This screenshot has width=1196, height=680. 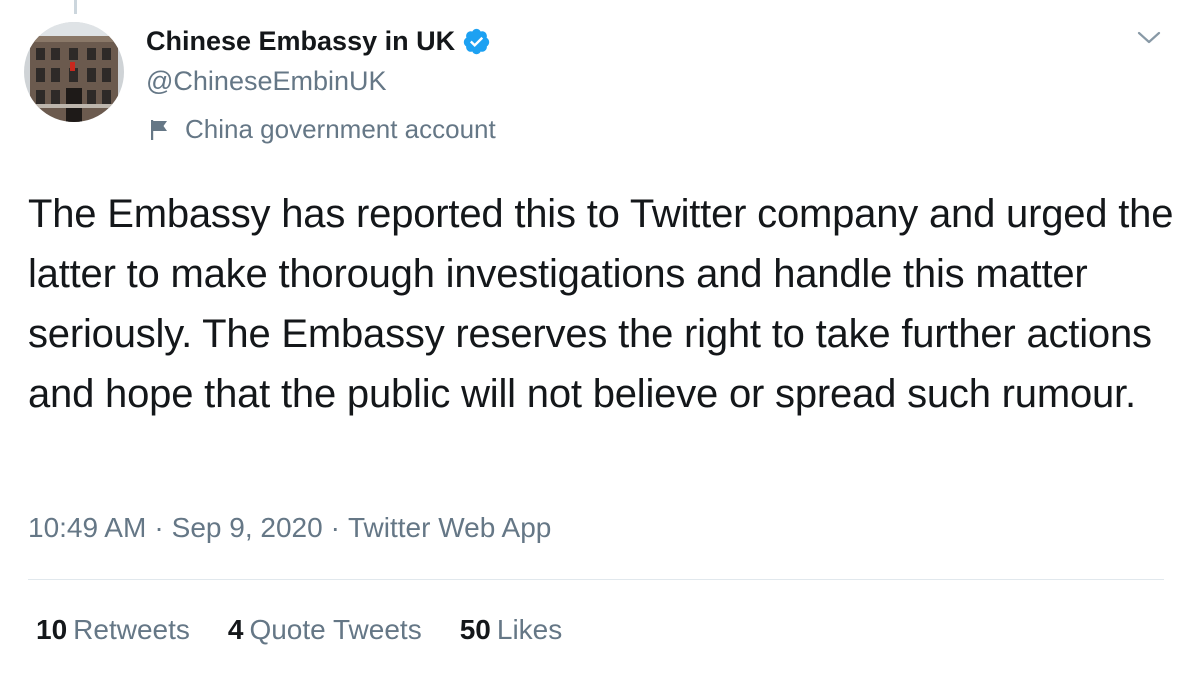 What do you see at coordinates (1149, 38) in the screenshot?
I see `chevron-down-icon` at bounding box center [1149, 38].